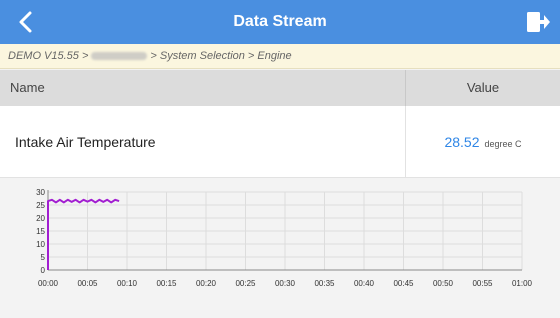 This screenshot has height=318, width=560. Describe the element at coordinates (40, 244) in the screenshot. I see `y-tick-label: 10` at that location.